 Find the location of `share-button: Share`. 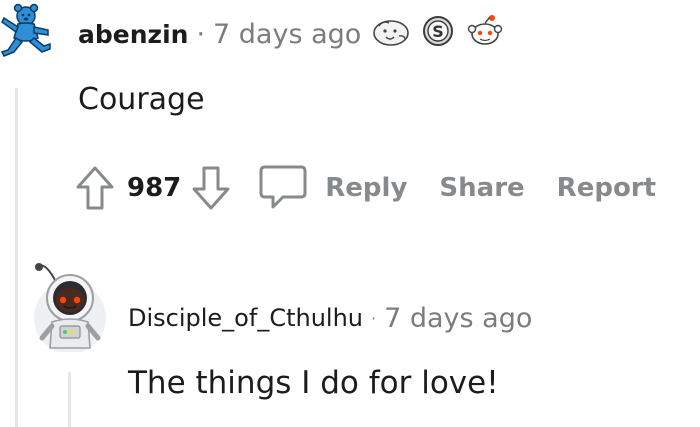

share-button: Share is located at coordinates (481, 188).